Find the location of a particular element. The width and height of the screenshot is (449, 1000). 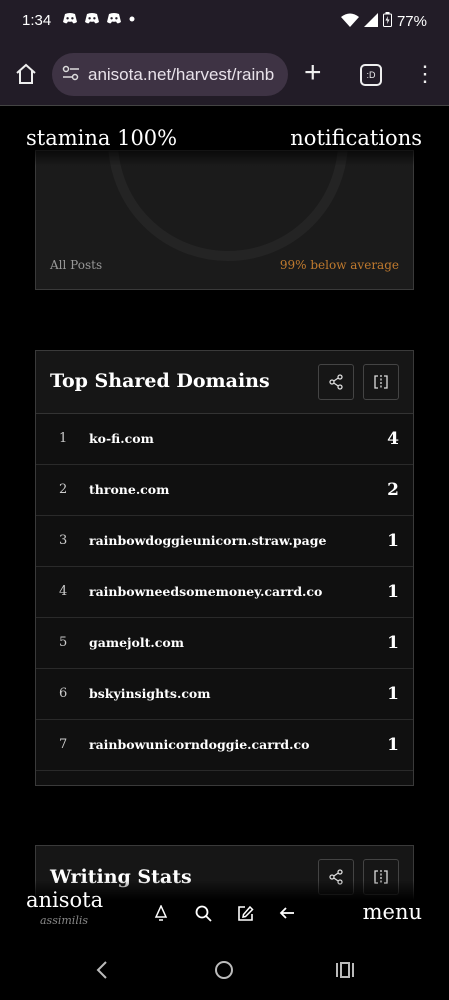

nav-icon-group is located at coordinates (224, 913).